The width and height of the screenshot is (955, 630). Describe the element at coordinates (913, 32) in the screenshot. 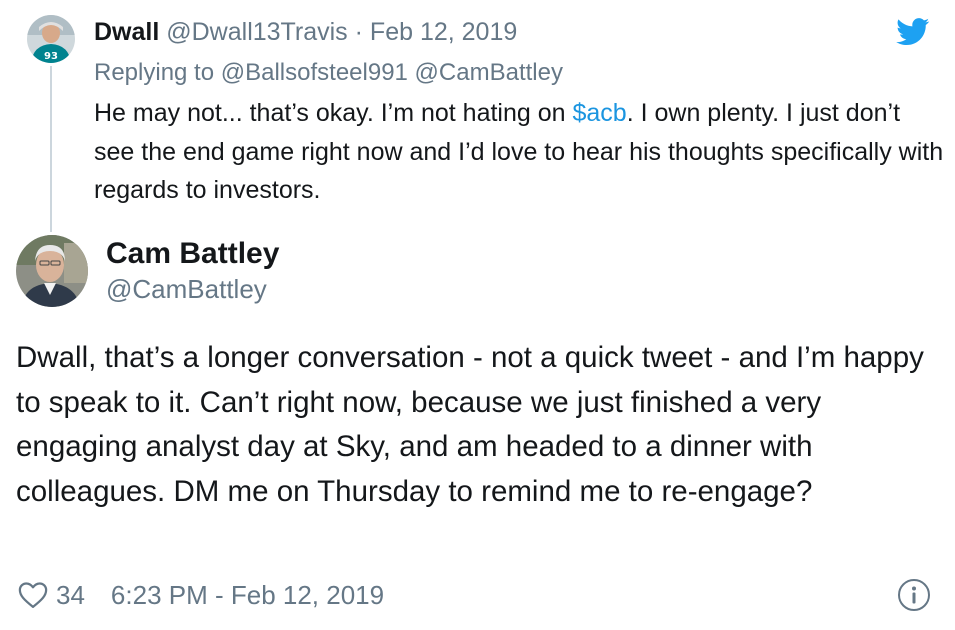

I see `twitter-bird-icon` at that location.